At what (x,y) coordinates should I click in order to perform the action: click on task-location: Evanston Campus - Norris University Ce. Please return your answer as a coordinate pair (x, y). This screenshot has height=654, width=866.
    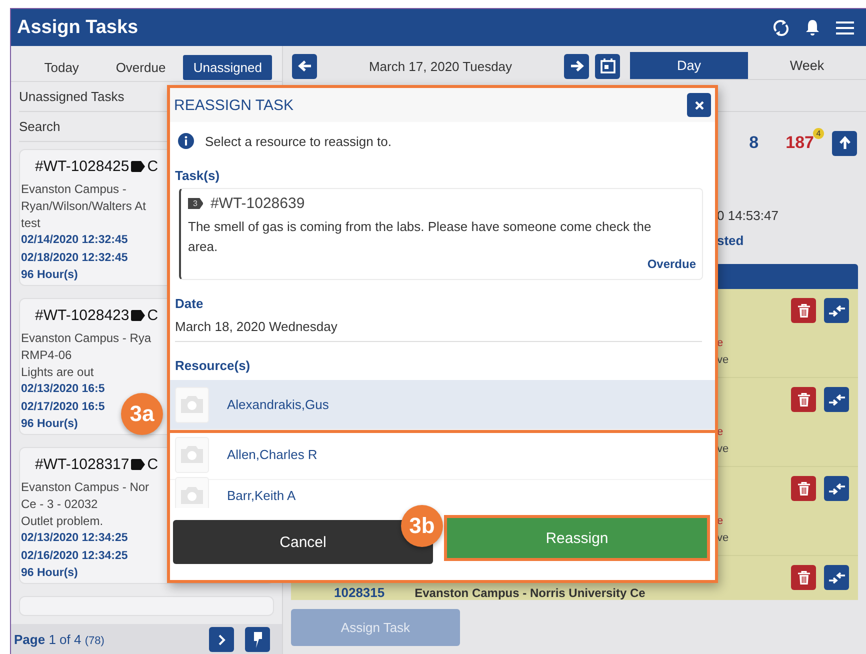
    Looking at the image, I should click on (530, 593).